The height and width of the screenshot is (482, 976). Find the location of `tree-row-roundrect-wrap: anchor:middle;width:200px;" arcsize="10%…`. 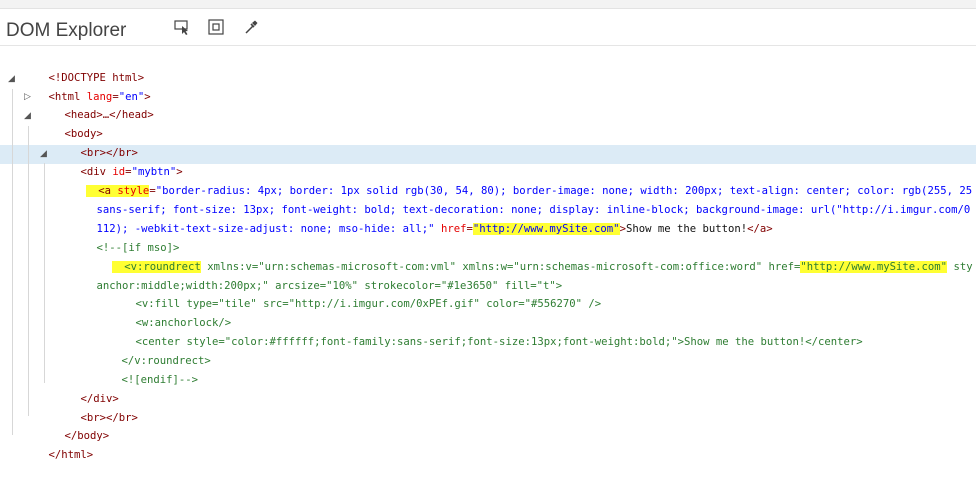

tree-row-roundrect-wrap: anchor:middle;width:200px;" arcsize="10%… is located at coordinates (317, 275).